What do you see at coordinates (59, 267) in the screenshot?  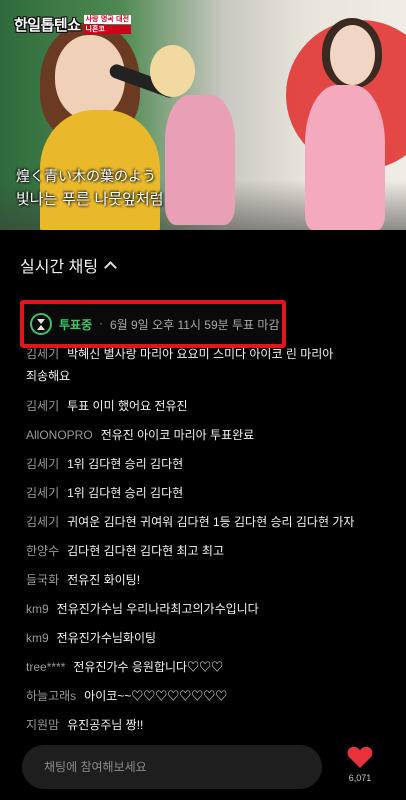 I see `chat-title: 실시간 채팅` at bounding box center [59, 267].